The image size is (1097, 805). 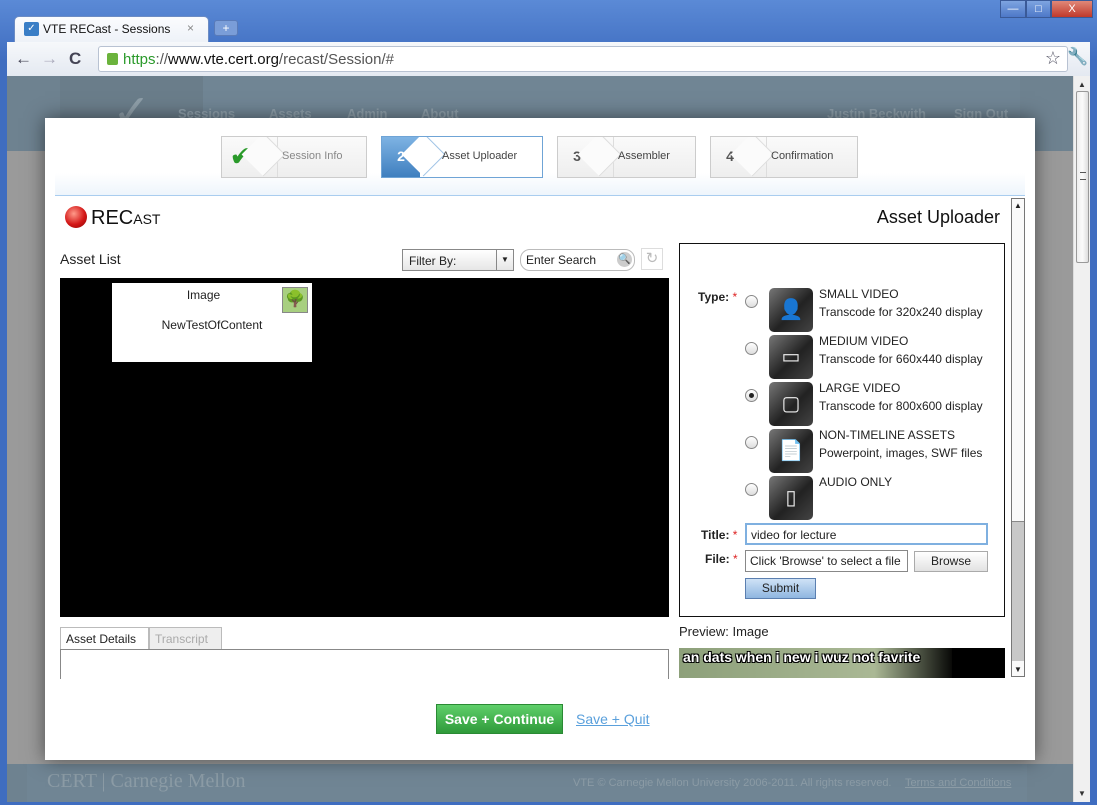 What do you see at coordinates (714, 297) in the screenshot?
I see `type-label-text: Type:` at bounding box center [714, 297].